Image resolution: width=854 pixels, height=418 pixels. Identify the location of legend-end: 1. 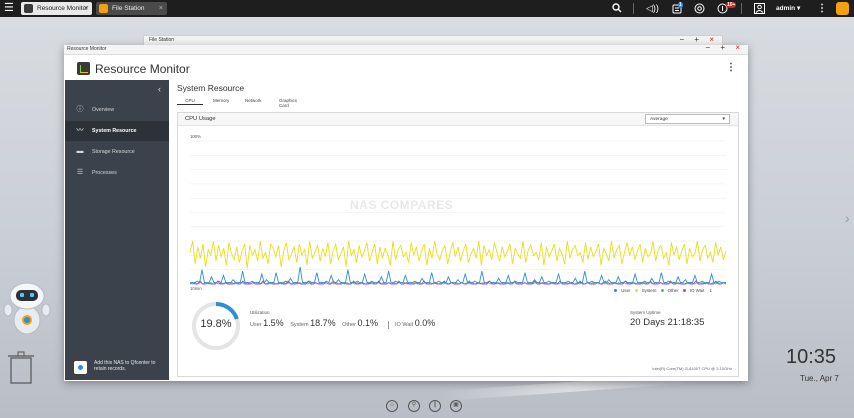
(710, 290).